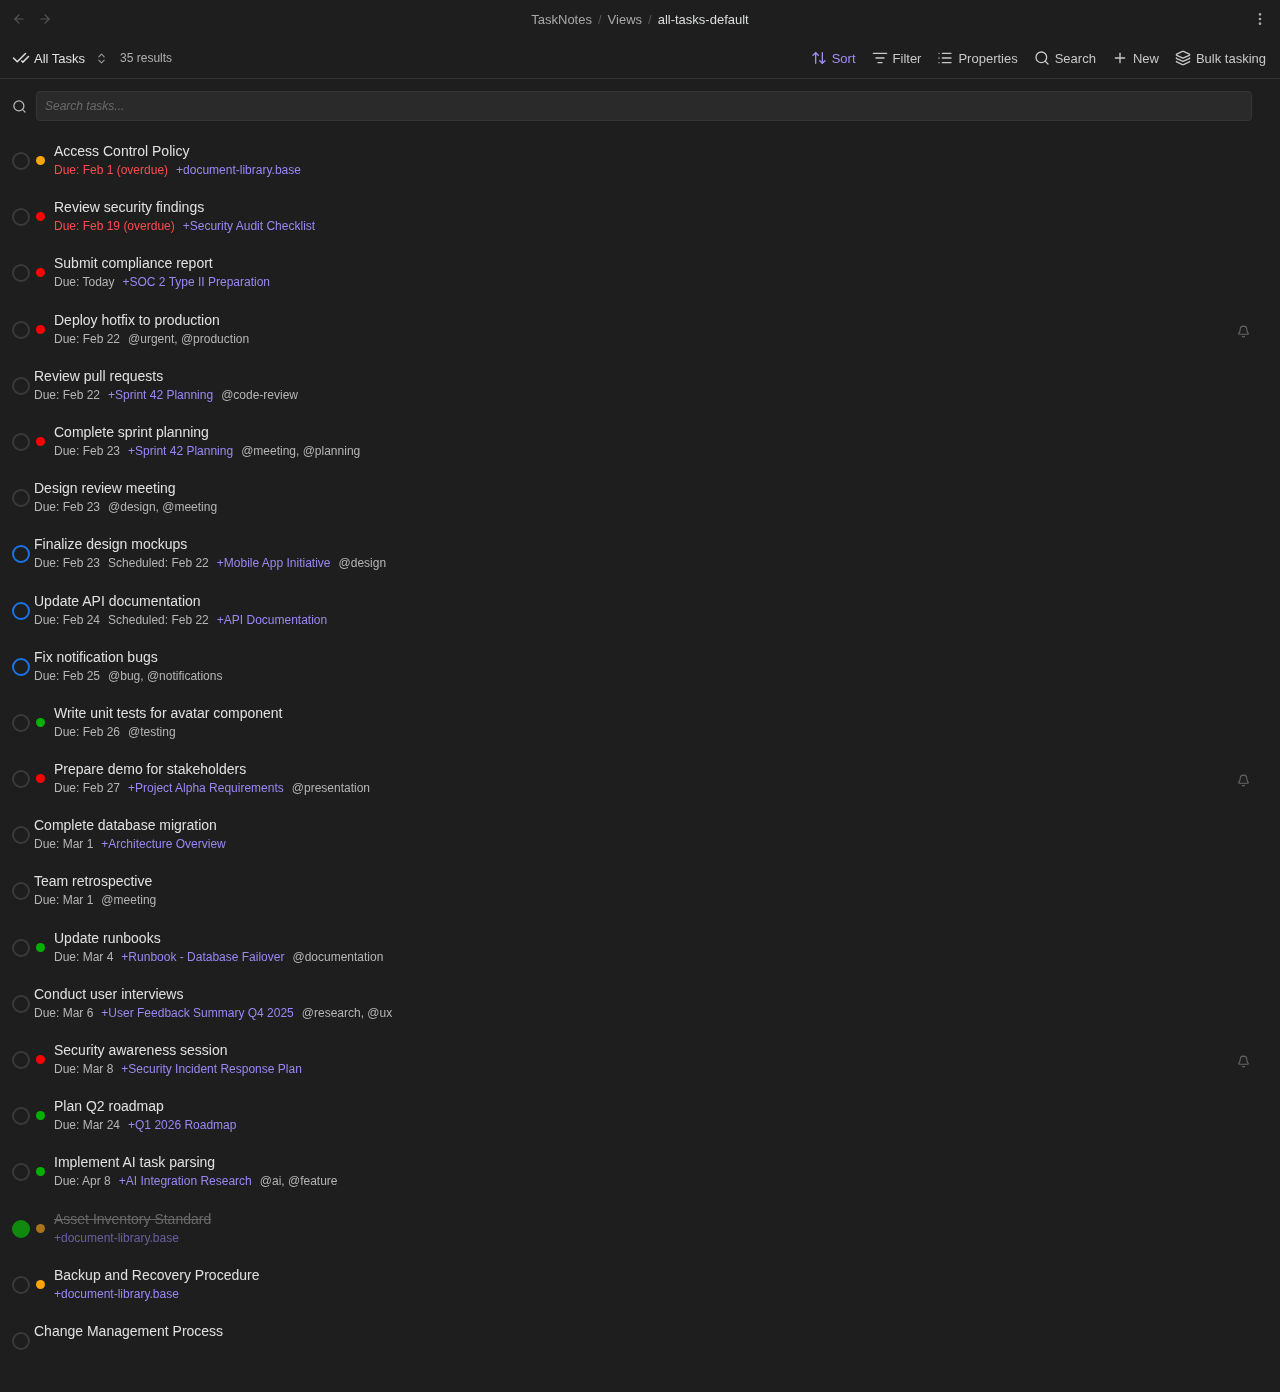 Image resolution: width=1280 pixels, height=1392 pixels. Describe the element at coordinates (152, 731) in the screenshot. I see `tag-list: @testing` at that location.